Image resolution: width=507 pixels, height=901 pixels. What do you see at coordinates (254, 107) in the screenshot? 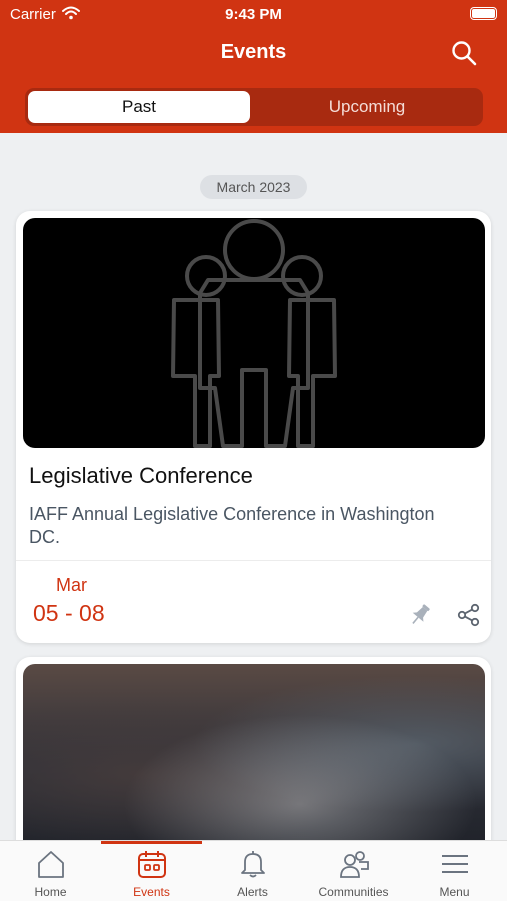
I see `events-segmented-control: Past Upcoming` at bounding box center [254, 107].